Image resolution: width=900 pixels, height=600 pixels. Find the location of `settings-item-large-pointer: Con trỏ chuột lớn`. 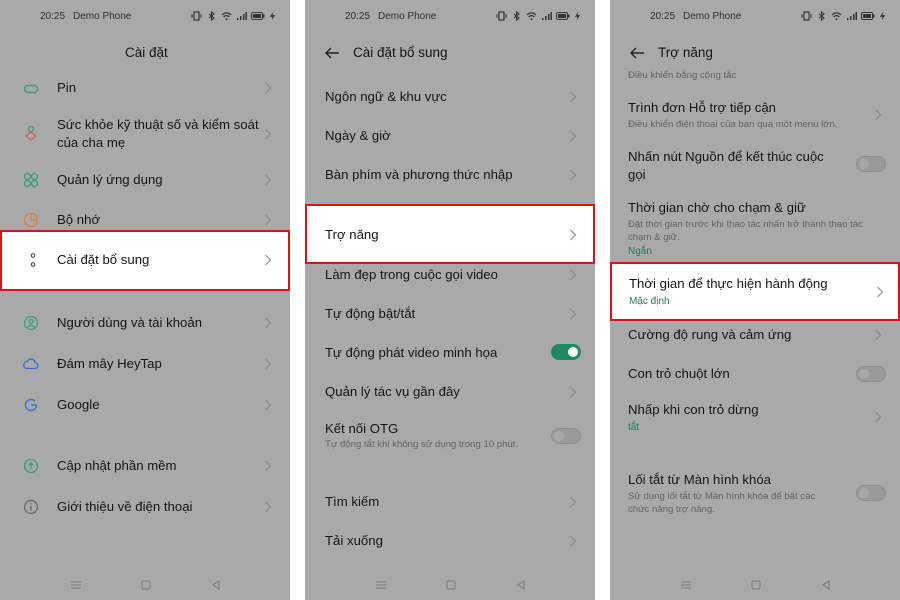

settings-item-large-pointer: Con trỏ chuột lớn is located at coordinates (755, 374).